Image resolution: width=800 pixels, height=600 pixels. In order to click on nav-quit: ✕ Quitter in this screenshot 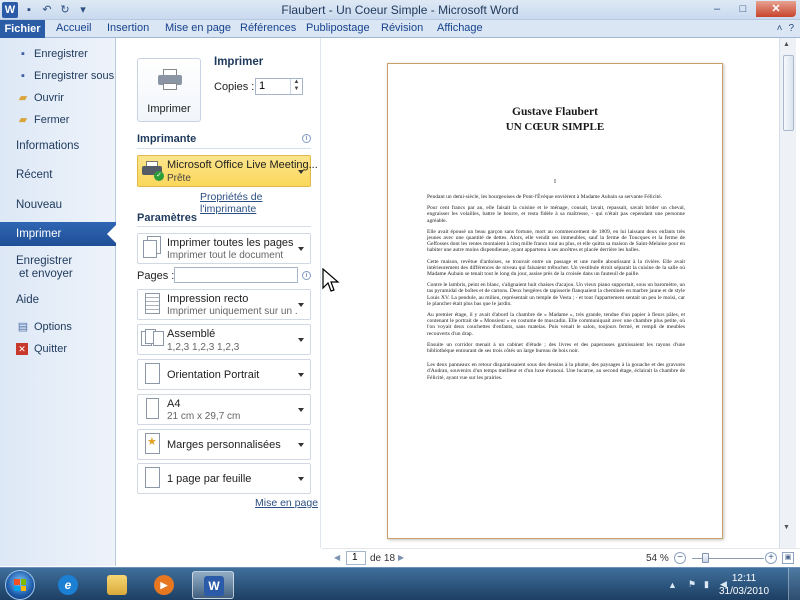, I will do `click(58, 350)`.